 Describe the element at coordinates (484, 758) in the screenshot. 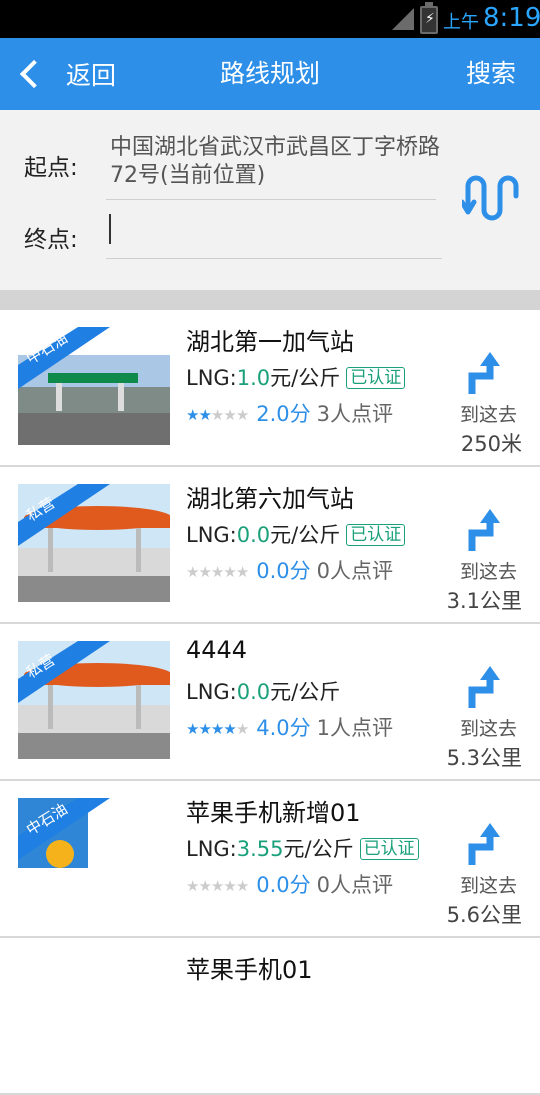

I see `station-distance: 5.3公里` at that location.